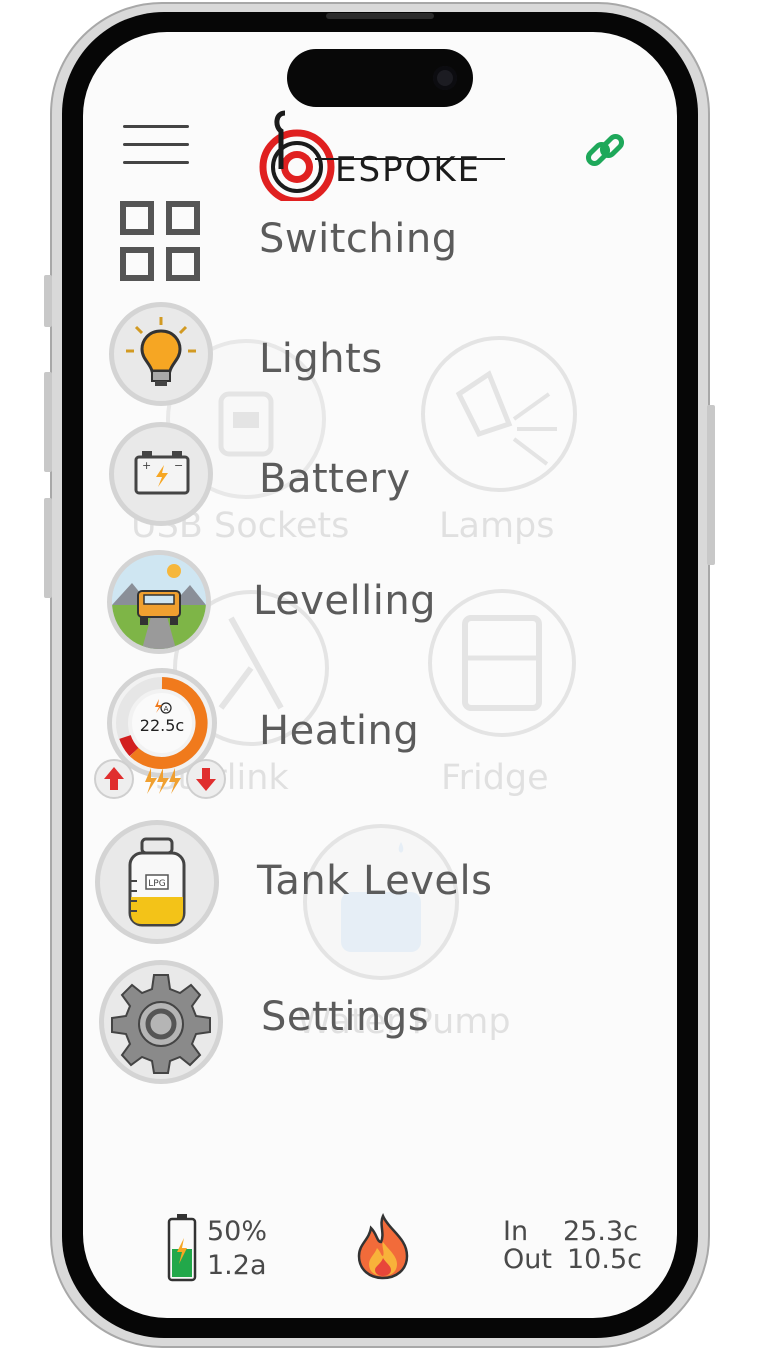 The image size is (760, 1351). Describe the element at coordinates (114, 779) in the screenshot. I see `arrow-up-icon` at that location.